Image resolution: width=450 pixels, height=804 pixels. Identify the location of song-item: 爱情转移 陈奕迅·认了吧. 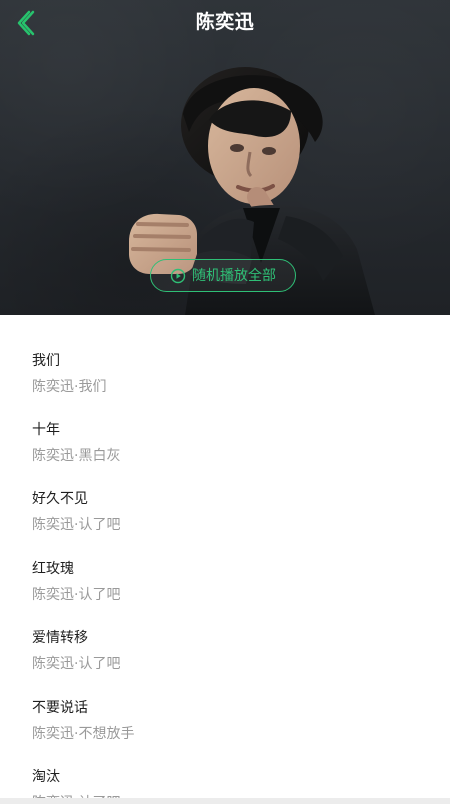
(225, 663).